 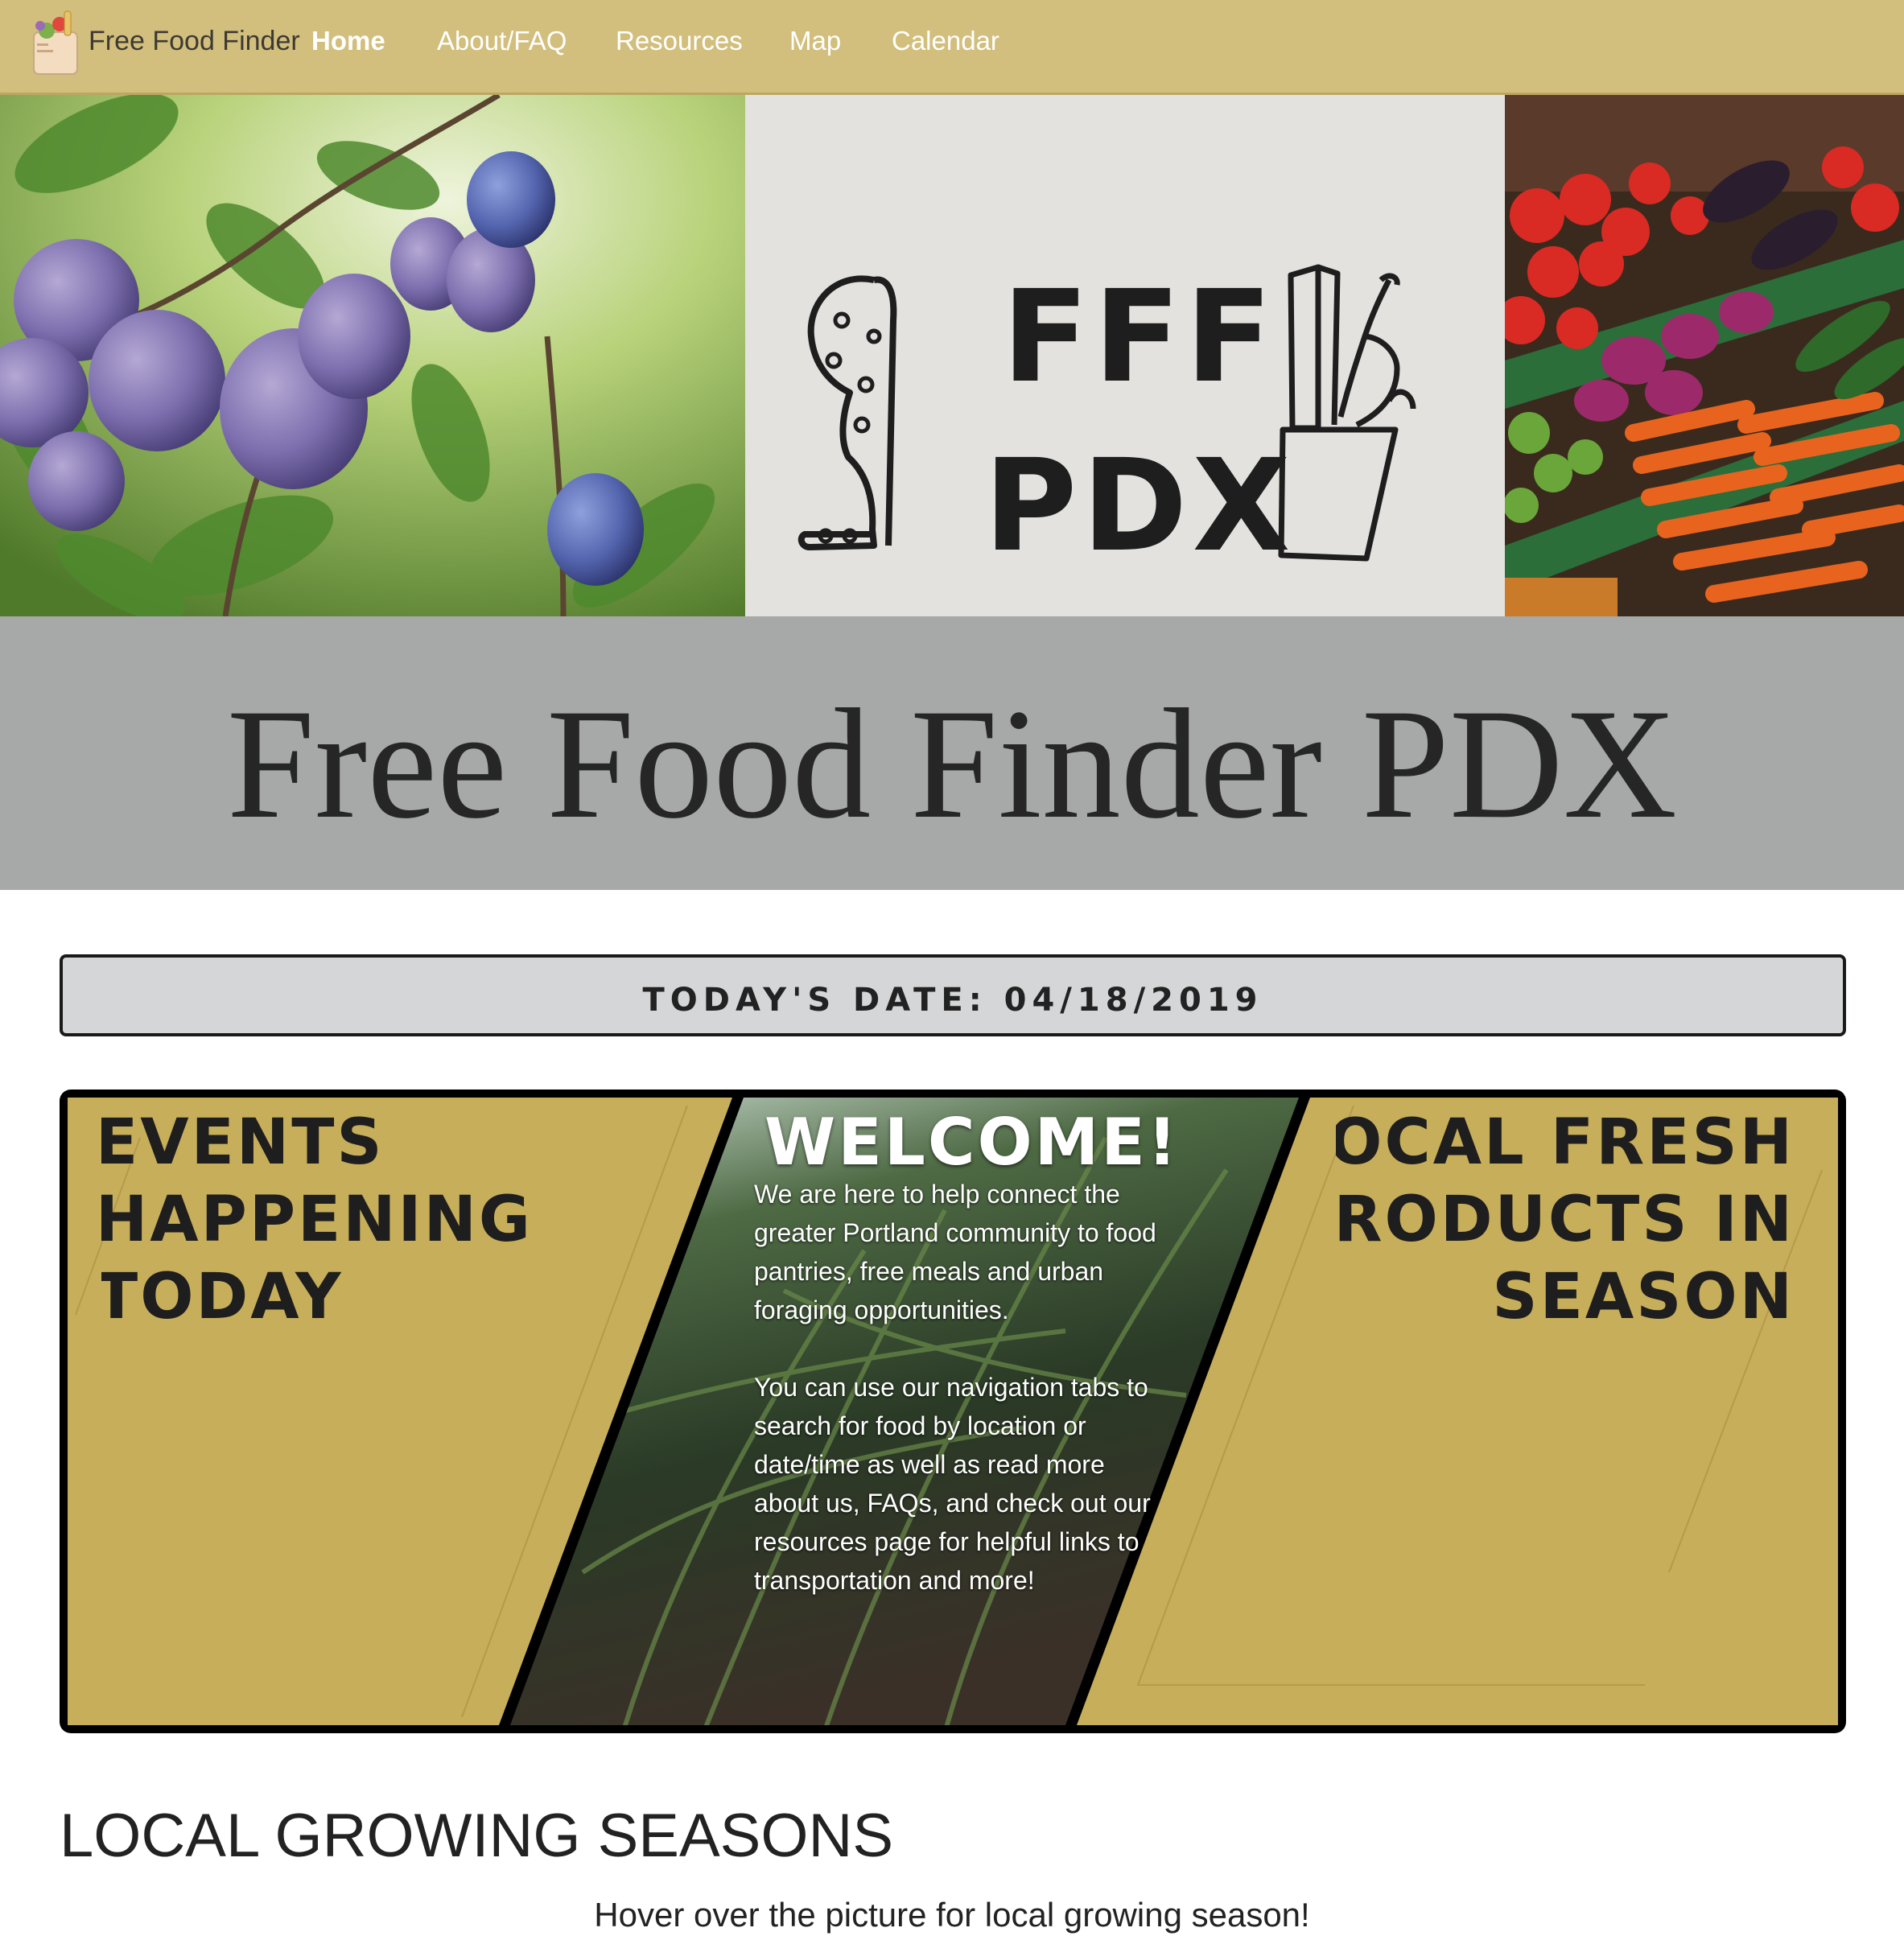 What do you see at coordinates (679, 41) in the screenshot?
I see `nav-resources: Resources` at bounding box center [679, 41].